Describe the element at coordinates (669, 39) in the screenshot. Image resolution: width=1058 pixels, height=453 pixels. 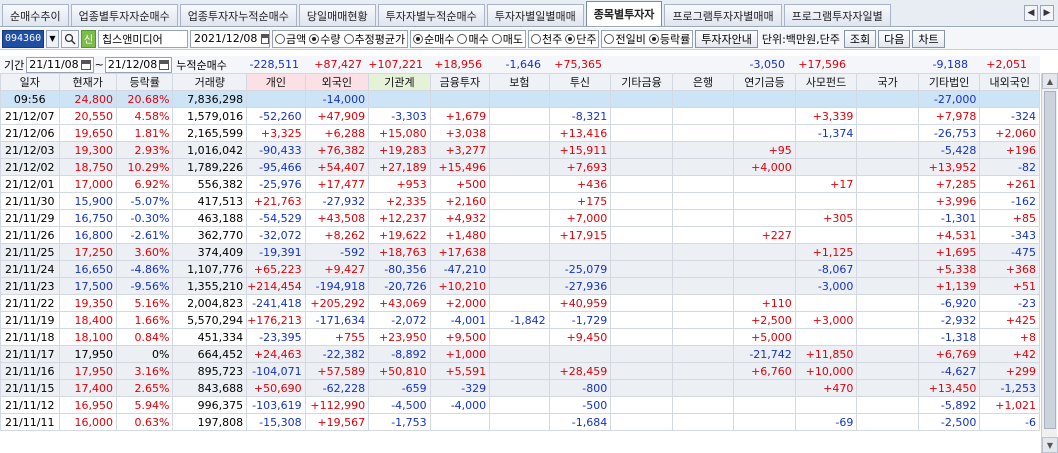
I see `radio-option: 등락률` at that location.